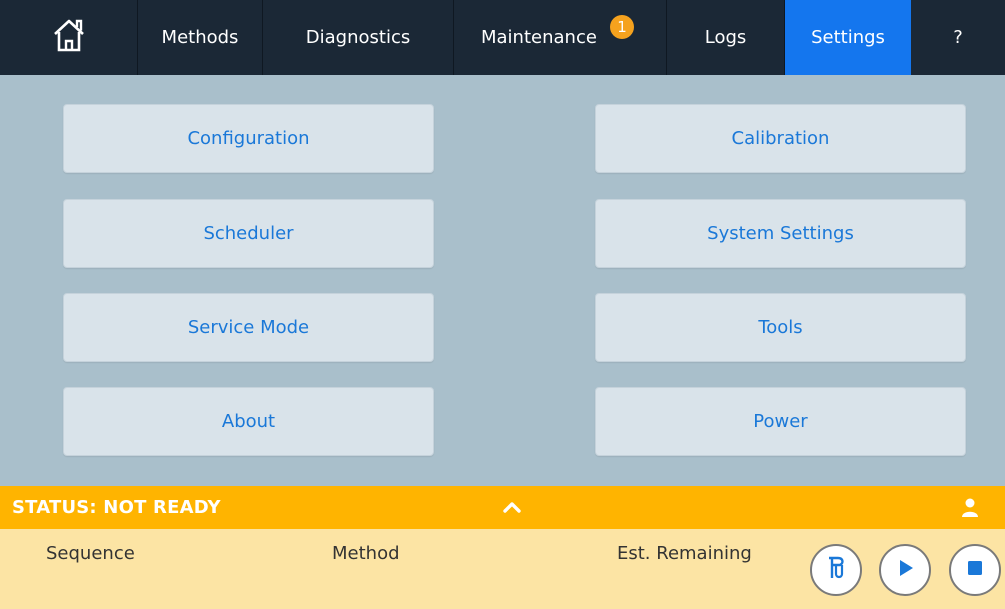 This screenshot has width=1005, height=609. What do you see at coordinates (970, 507) in the screenshot?
I see `user-icon` at bounding box center [970, 507].